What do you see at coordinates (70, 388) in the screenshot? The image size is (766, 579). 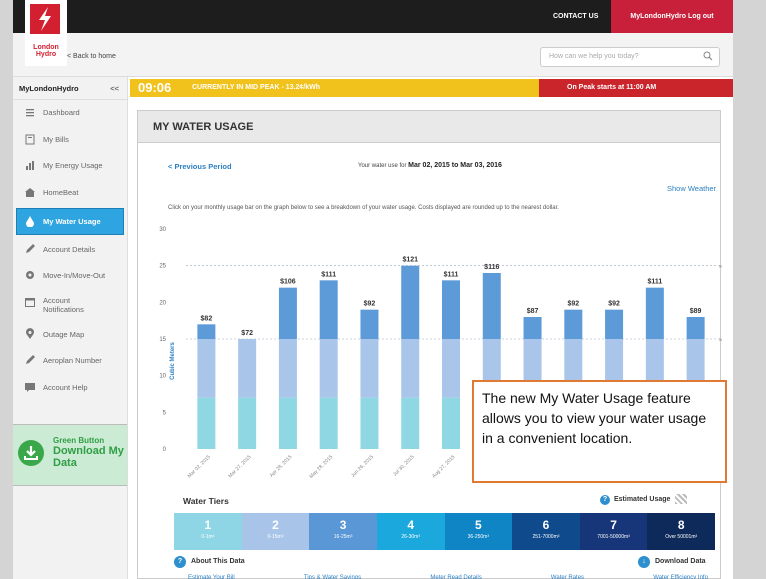 I see `sidebar-item-account-help: Account Help` at bounding box center [70, 388].